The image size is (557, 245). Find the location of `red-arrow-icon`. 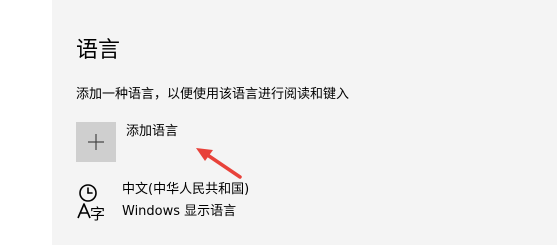

red-arrow-icon is located at coordinates (219, 163).